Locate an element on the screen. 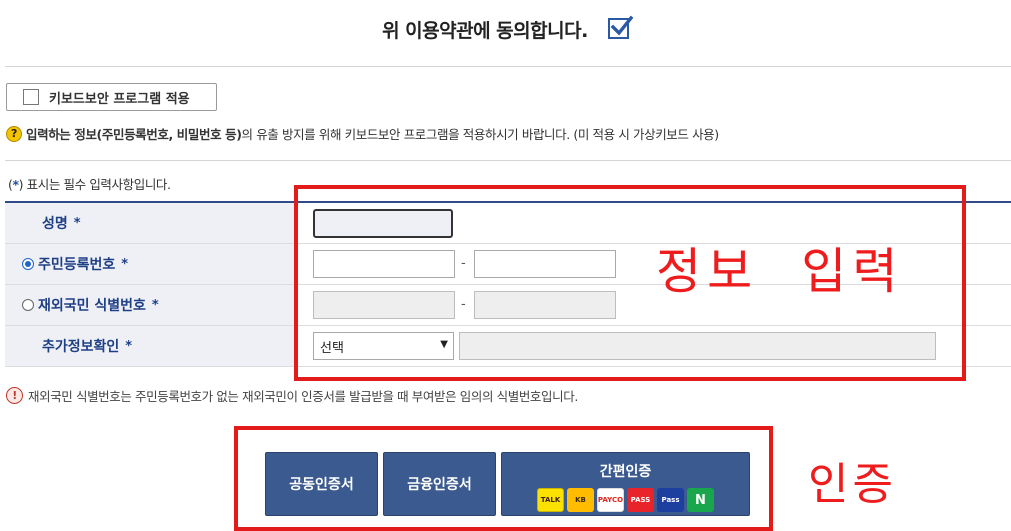 The height and width of the screenshot is (531, 1011). keyboard-security-checkbox is located at coordinates (31, 97).